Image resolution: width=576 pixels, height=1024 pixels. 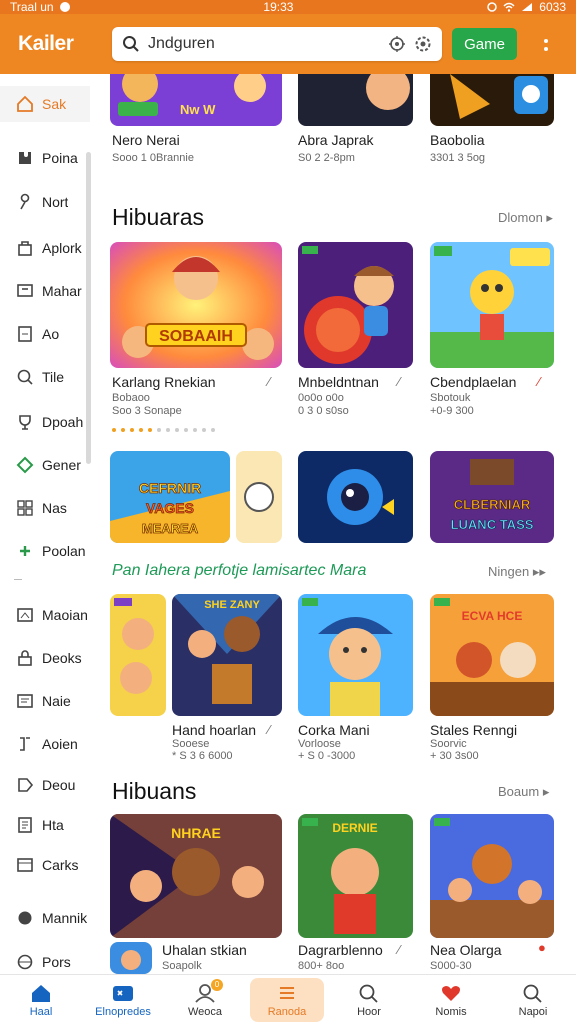 What do you see at coordinates (45, 158) in the screenshot?
I see `sidebar-item-poina: Poina` at bounding box center [45, 158].